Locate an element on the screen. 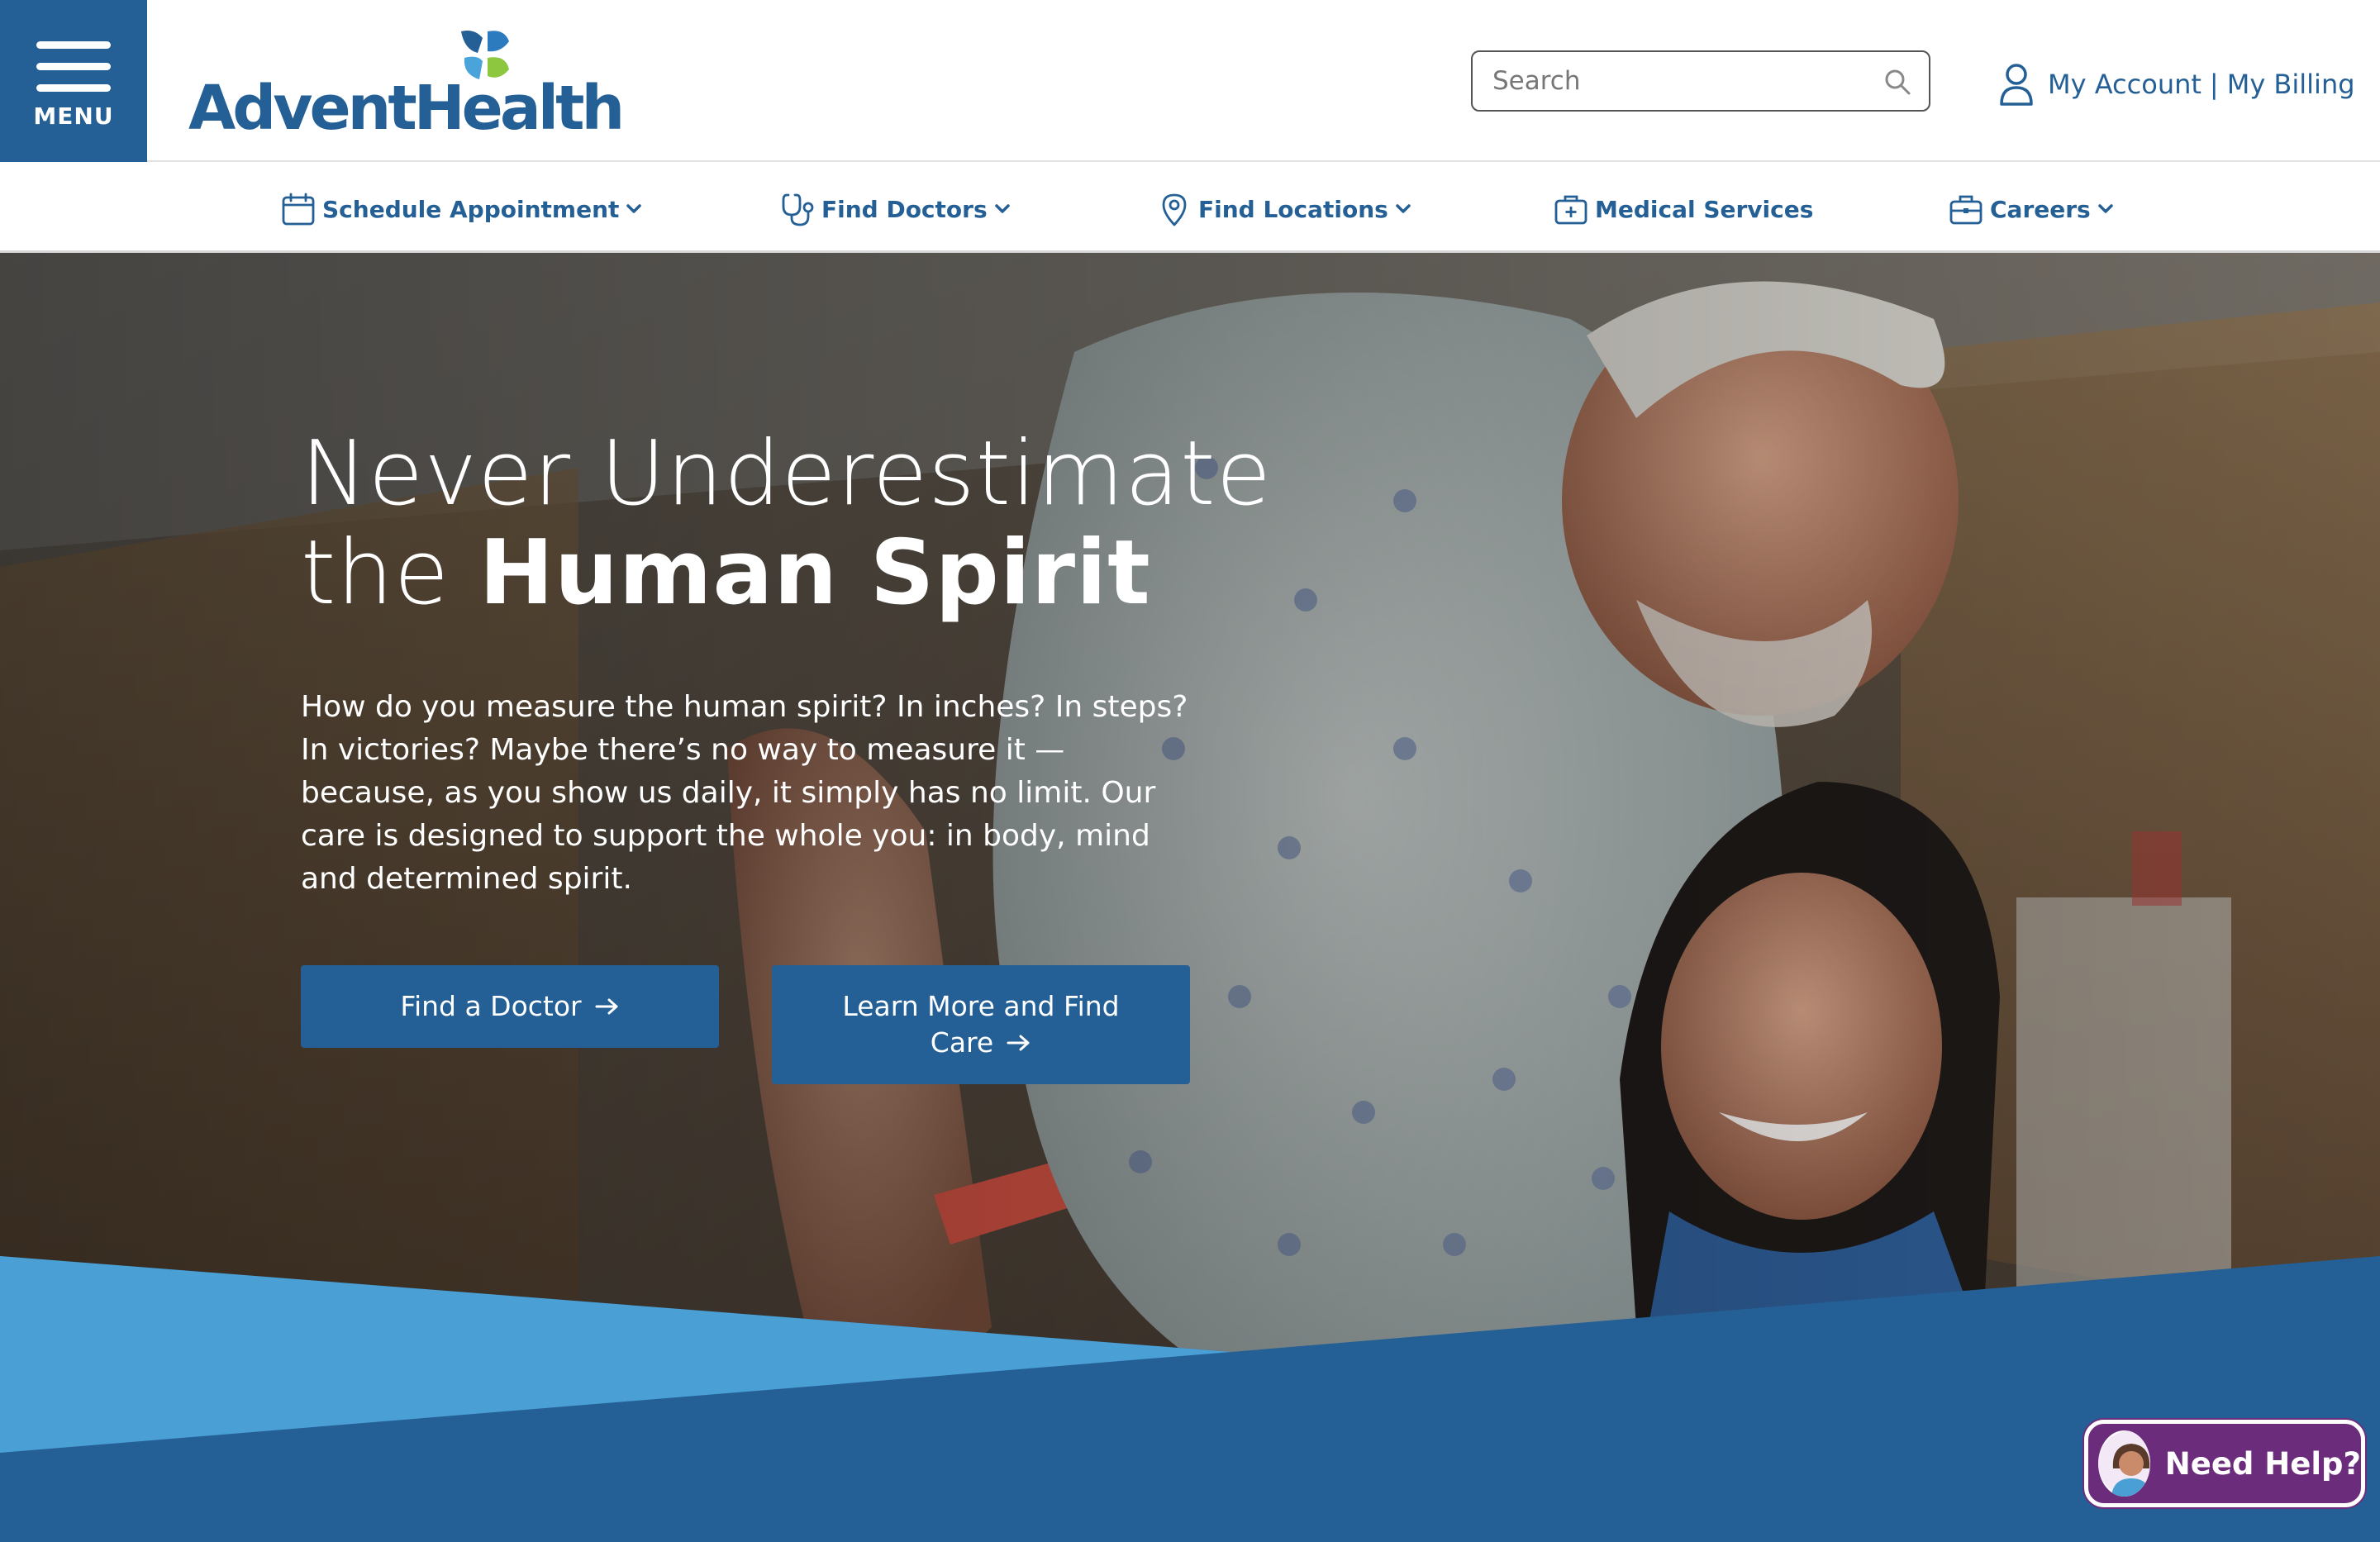  hero-heading: Never Underestimate the Human Spirit is located at coordinates (786, 524).